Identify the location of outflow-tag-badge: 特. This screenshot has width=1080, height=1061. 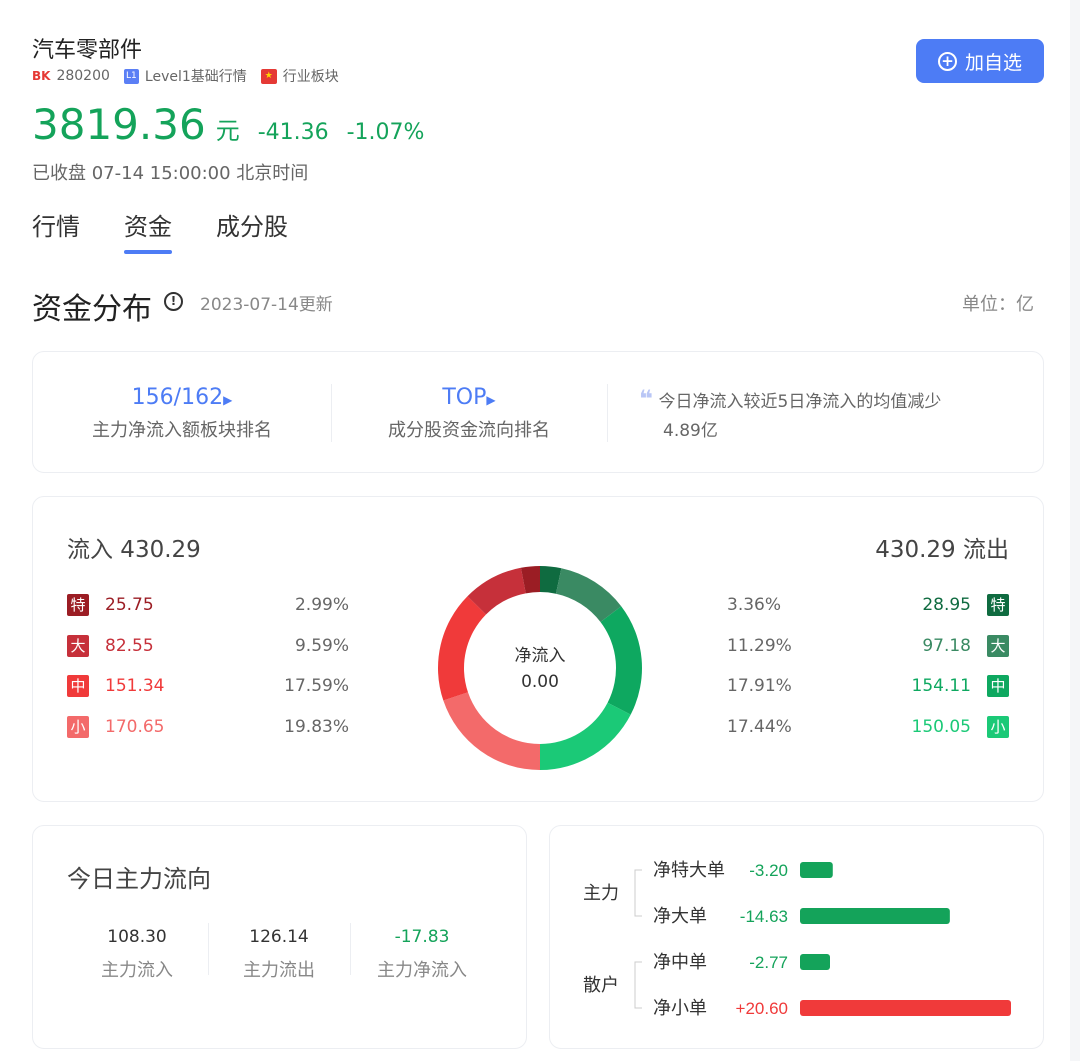
(998, 605).